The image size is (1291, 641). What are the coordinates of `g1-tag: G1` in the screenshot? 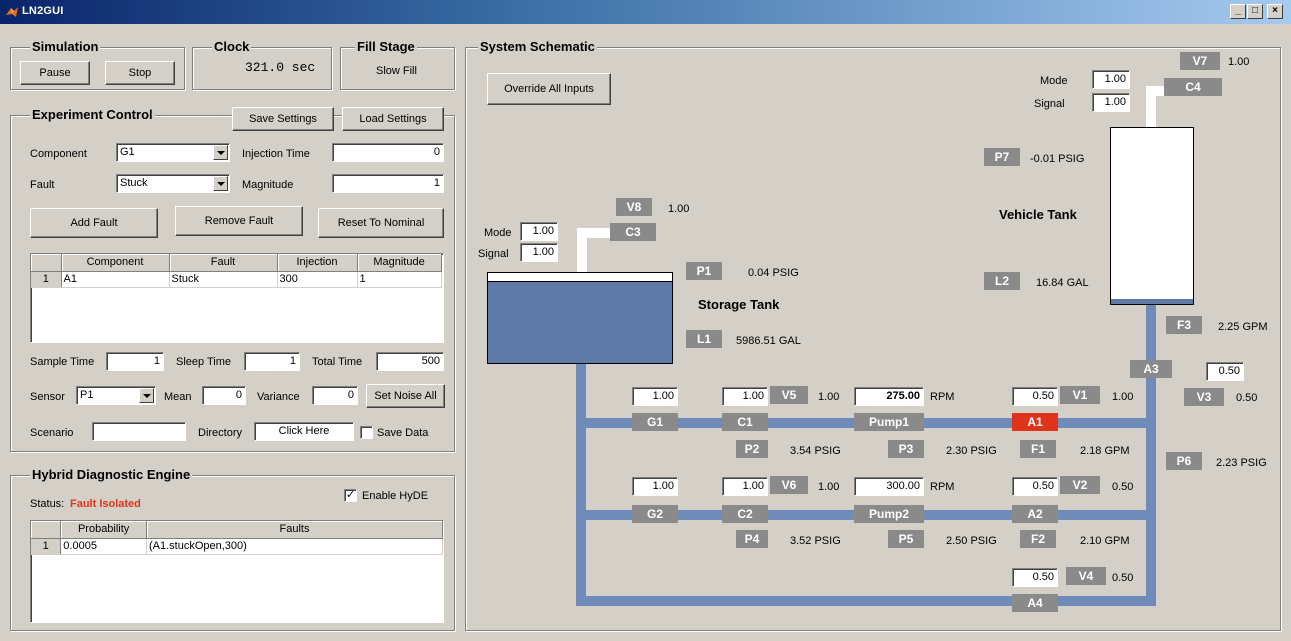 It's located at (655, 422).